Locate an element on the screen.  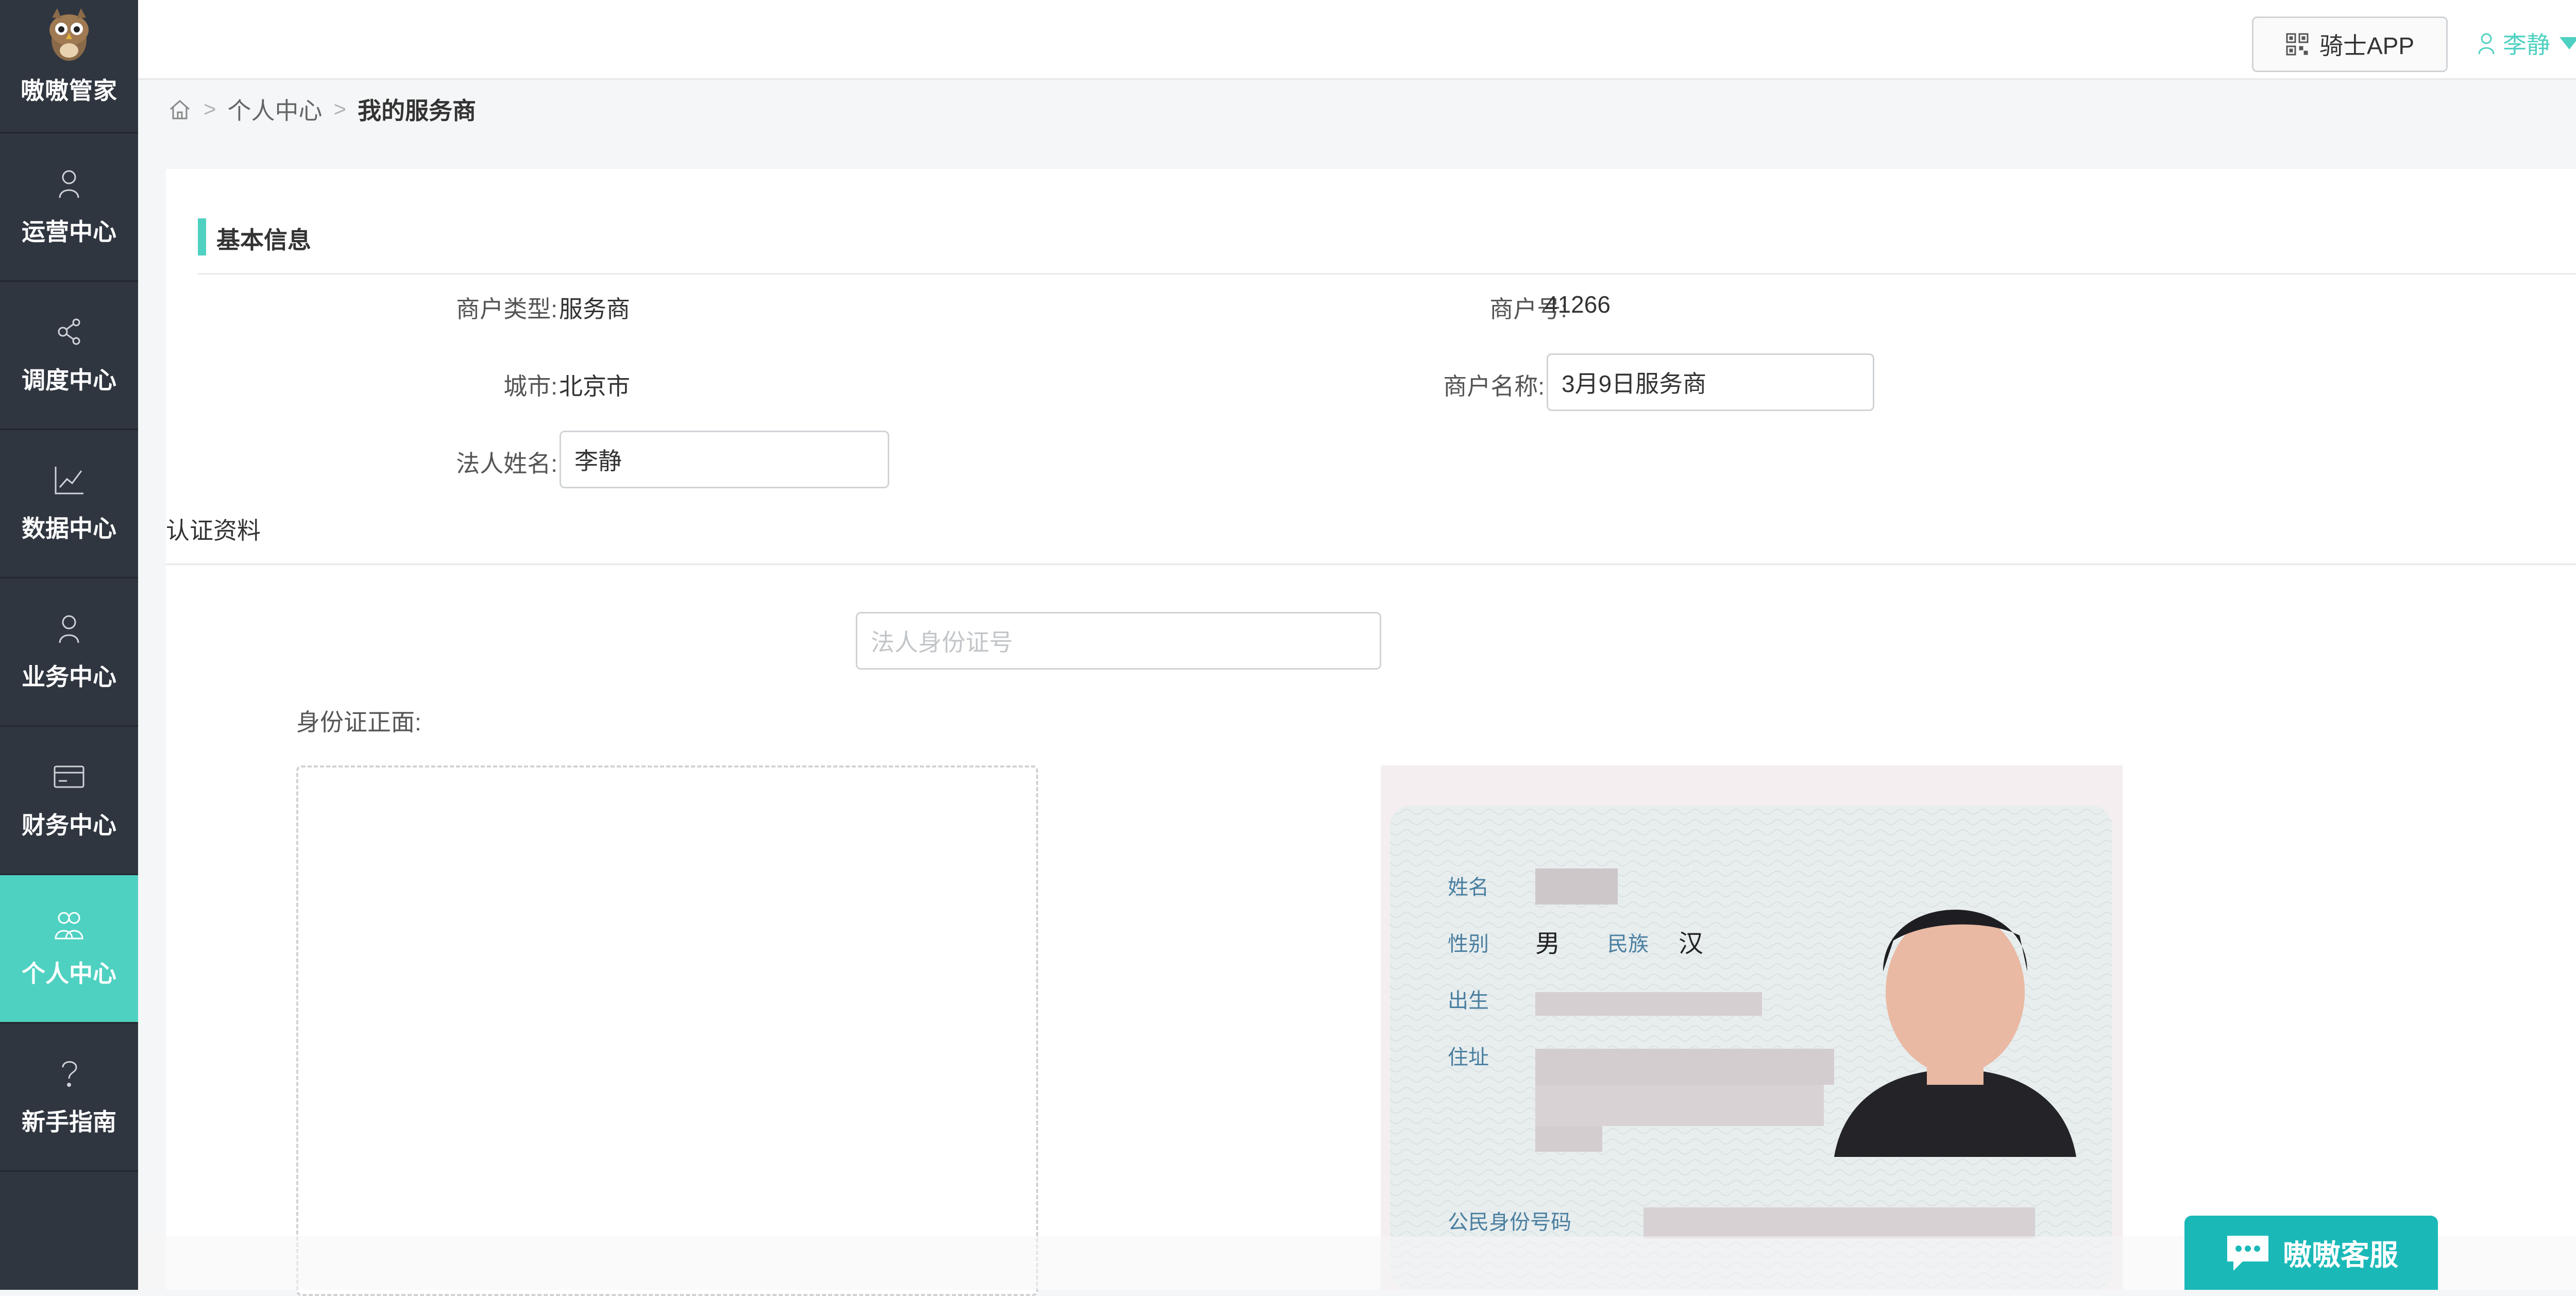
home-icon is located at coordinates (180, 109).